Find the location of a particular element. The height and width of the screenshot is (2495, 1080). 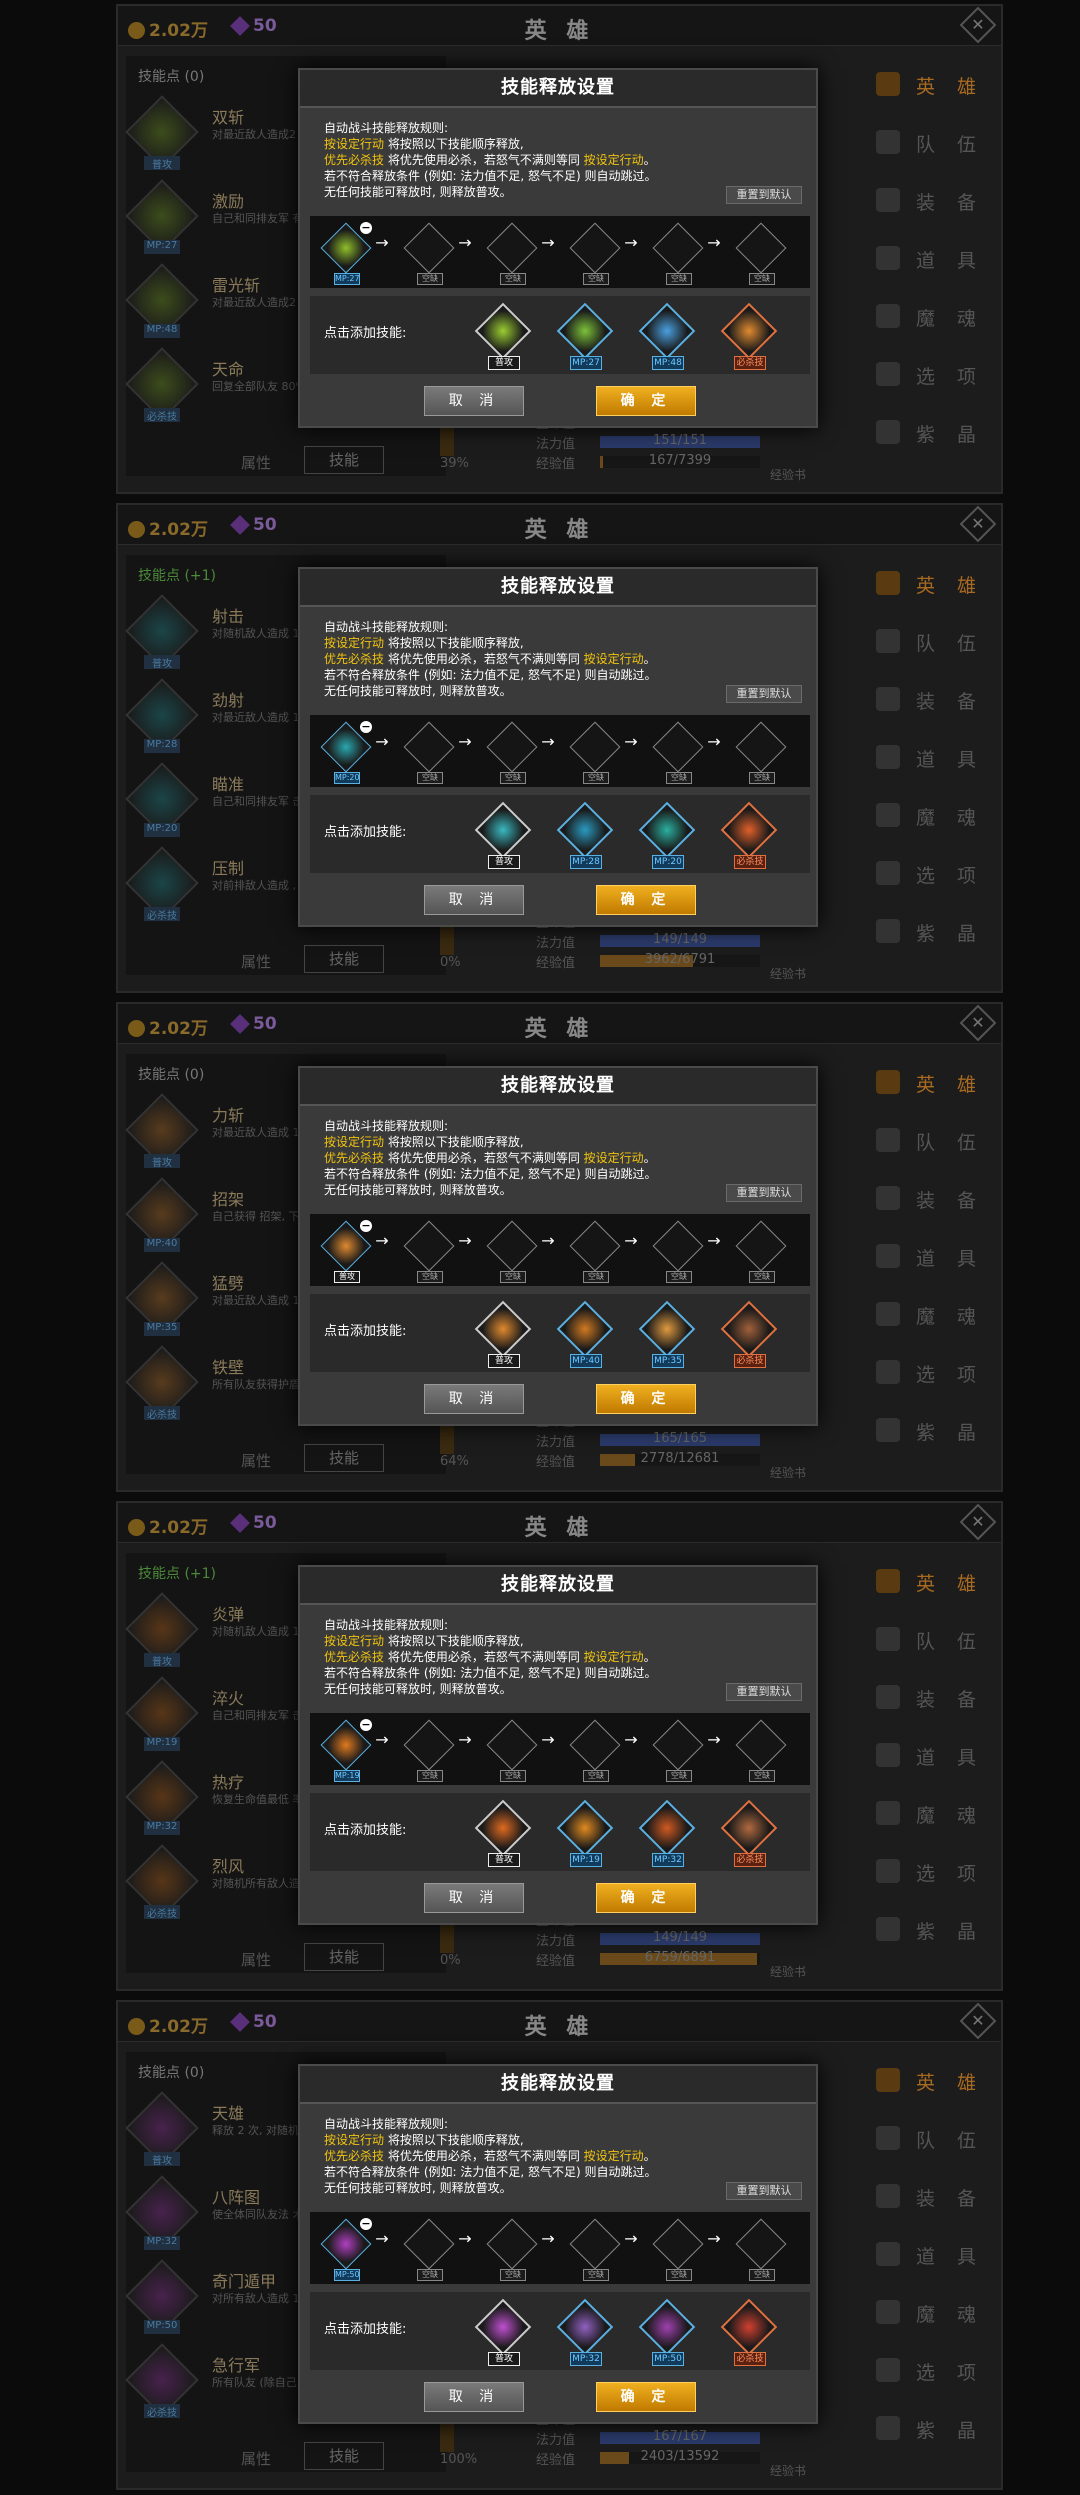

sequence-slot: − 普攻 is located at coordinates (346, 1251).